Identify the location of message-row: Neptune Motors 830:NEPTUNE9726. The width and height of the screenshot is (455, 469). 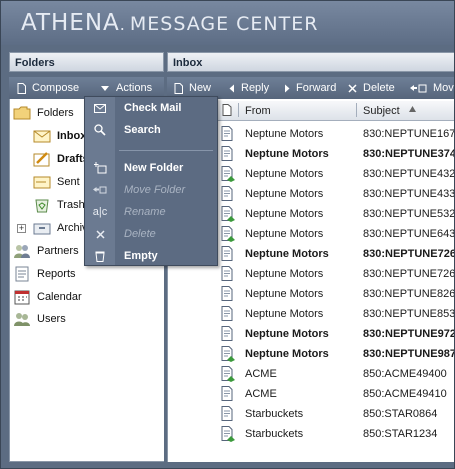
(311, 334).